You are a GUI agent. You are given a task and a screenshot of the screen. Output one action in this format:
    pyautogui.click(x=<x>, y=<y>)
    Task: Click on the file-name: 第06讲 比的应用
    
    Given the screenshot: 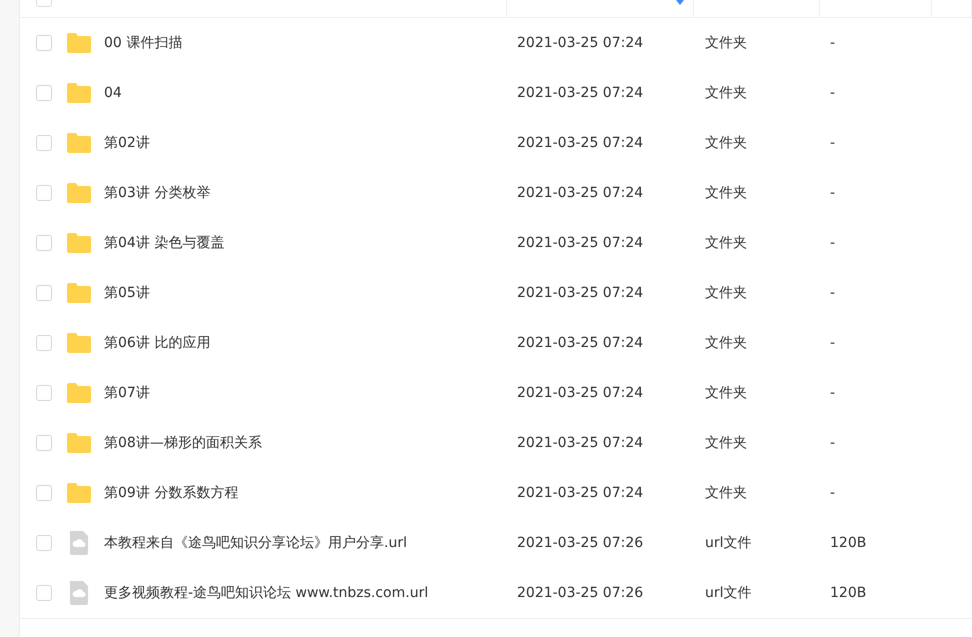 What is the action you would take?
    pyautogui.click(x=157, y=343)
    